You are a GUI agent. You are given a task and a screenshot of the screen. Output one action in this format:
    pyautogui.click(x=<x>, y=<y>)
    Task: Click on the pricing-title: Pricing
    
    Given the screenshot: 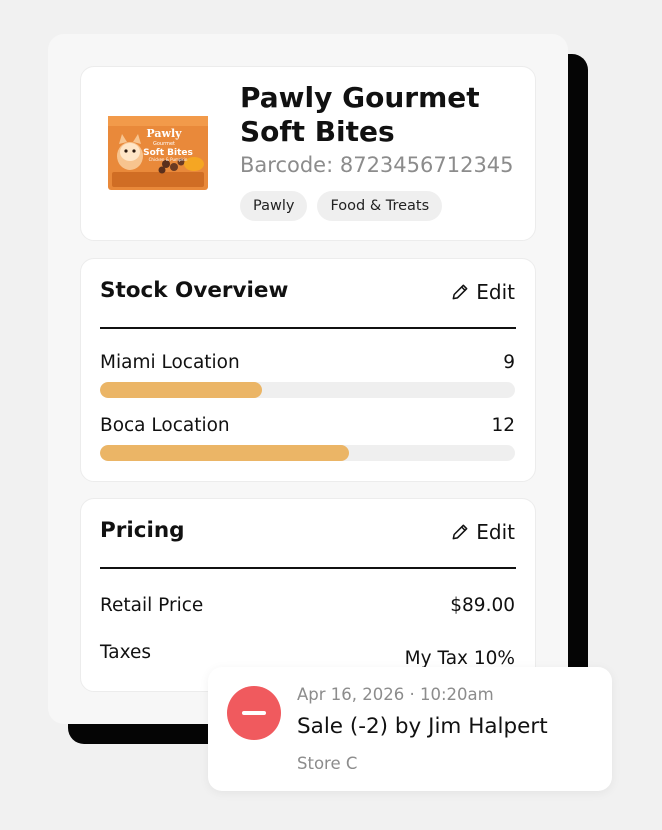 What is the action you would take?
    pyautogui.click(x=142, y=530)
    